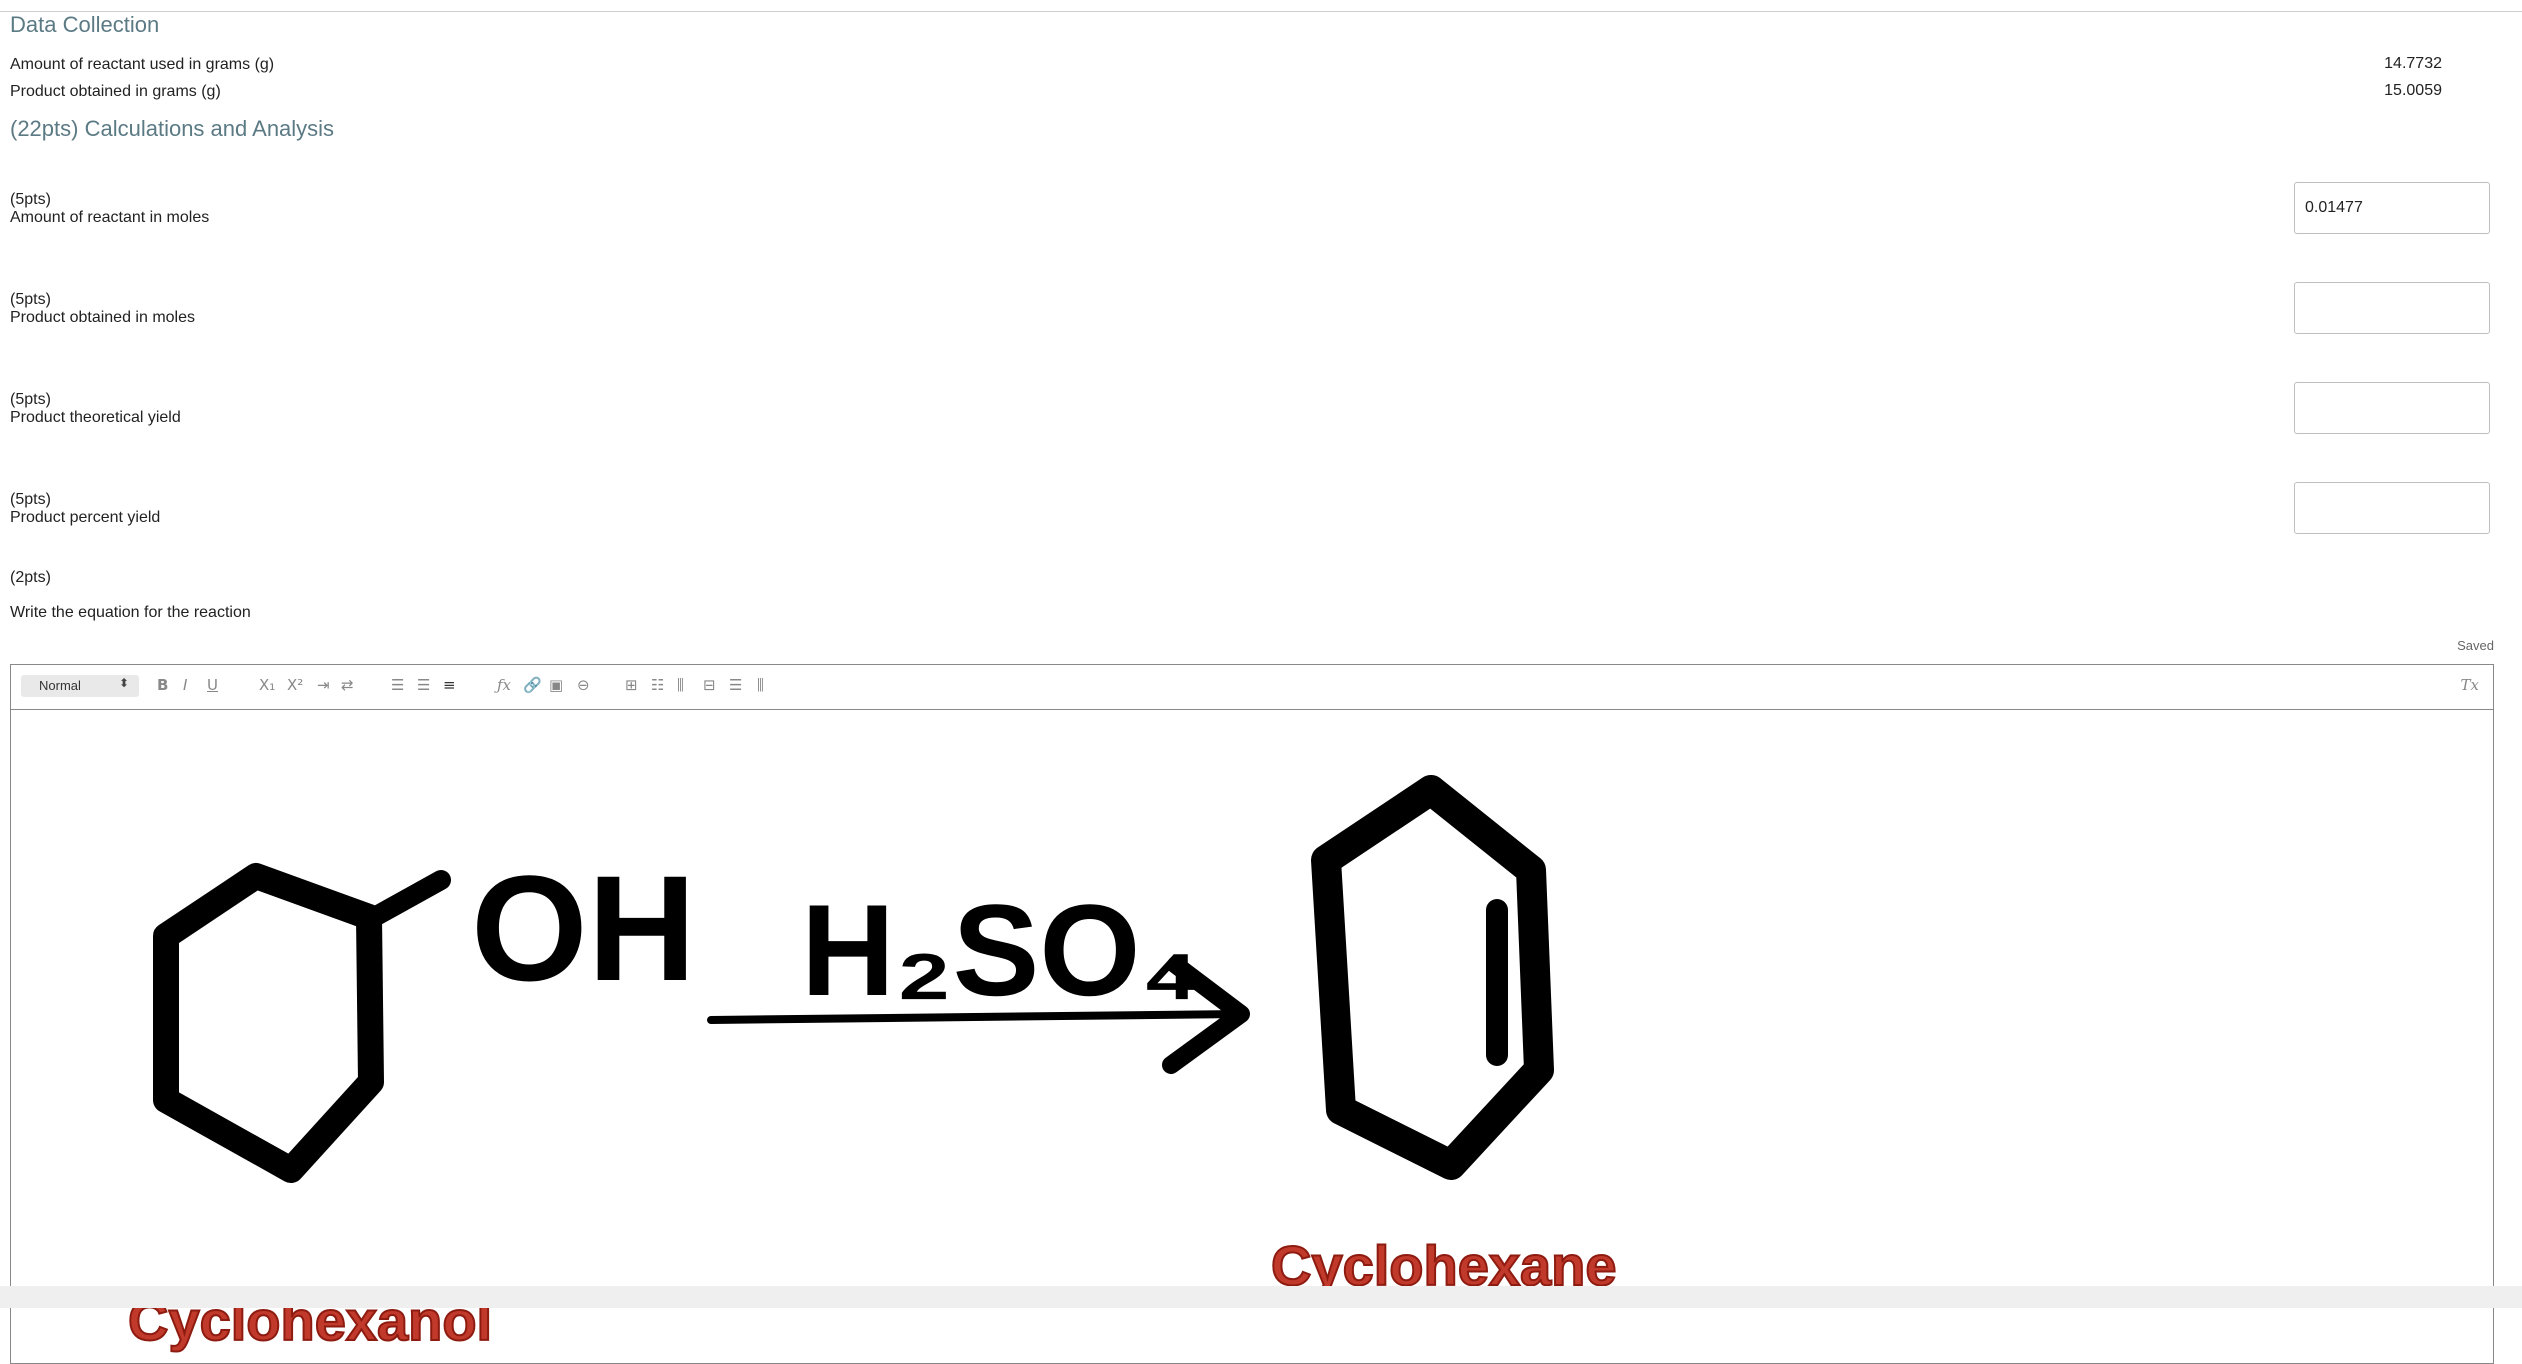 Image resolution: width=2522 pixels, height=1364 pixels. Describe the element at coordinates (185, 685) in the screenshot. I see `italic-icon: I` at that location.